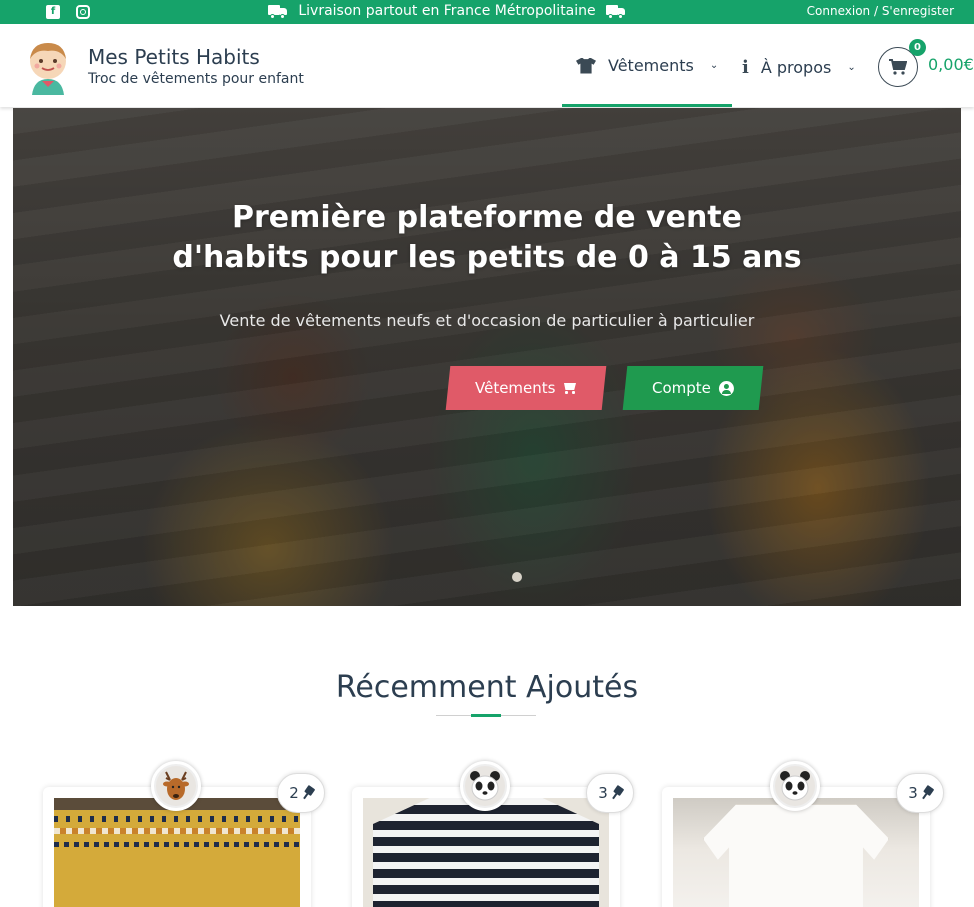 The height and width of the screenshot is (907, 974). I want to click on compte-button: Compte, so click(693, 388).